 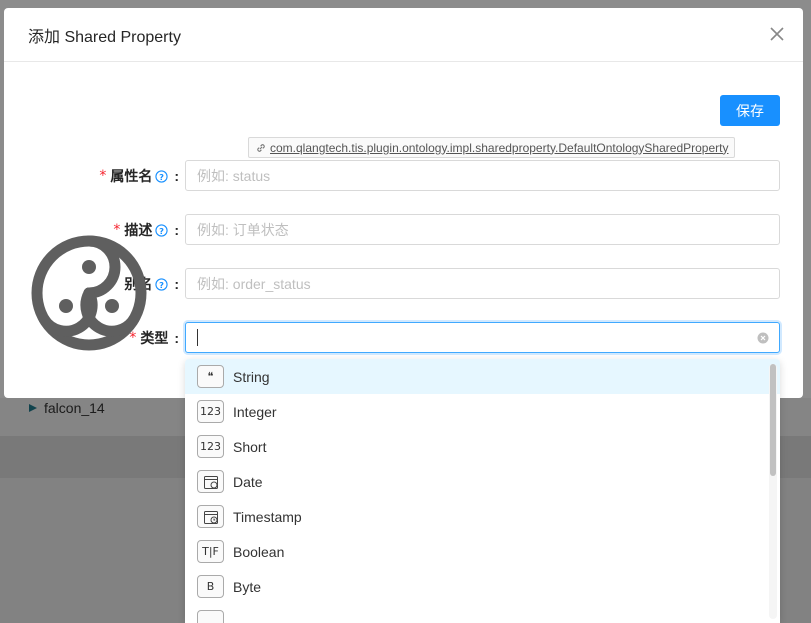 What do you see at coordinates (773, 491) in the screenshot?
I see `dropdown-scrollbar` at bounding box center [773, 491].